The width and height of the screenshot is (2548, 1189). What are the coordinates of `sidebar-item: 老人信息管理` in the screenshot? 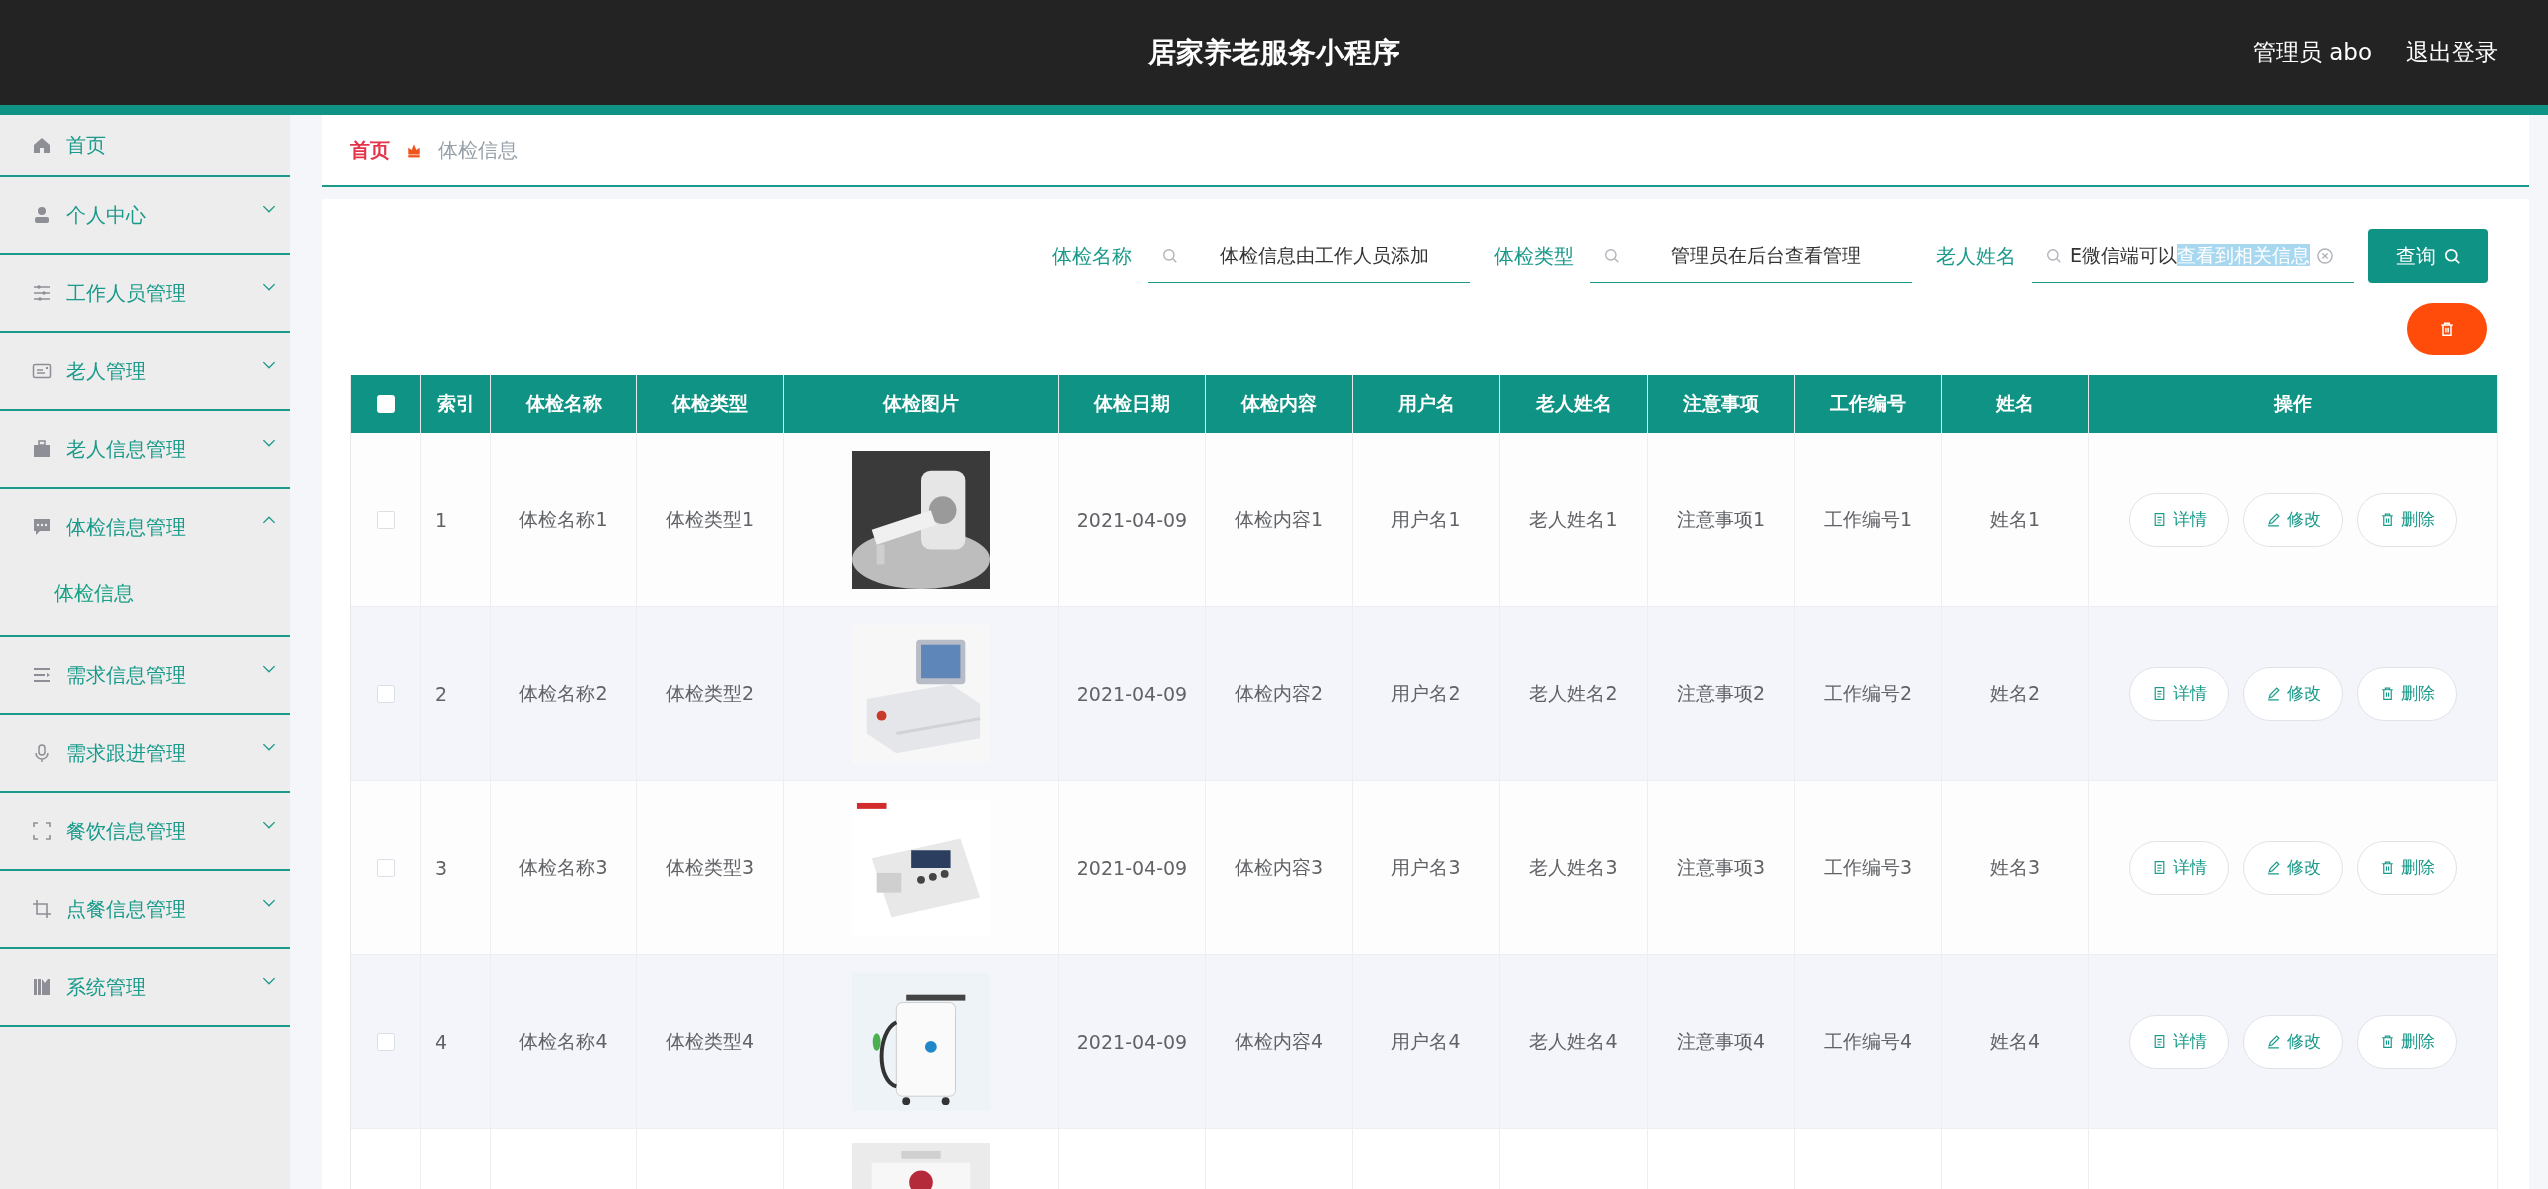 It's located at (145, 449).